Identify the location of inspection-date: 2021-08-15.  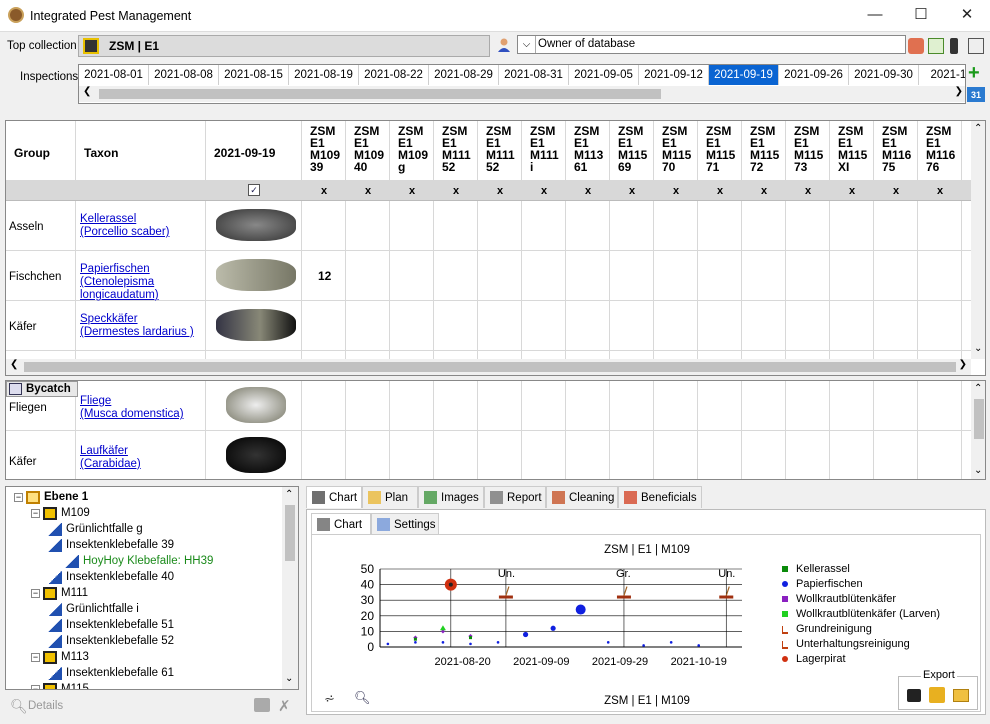
(254, 75).